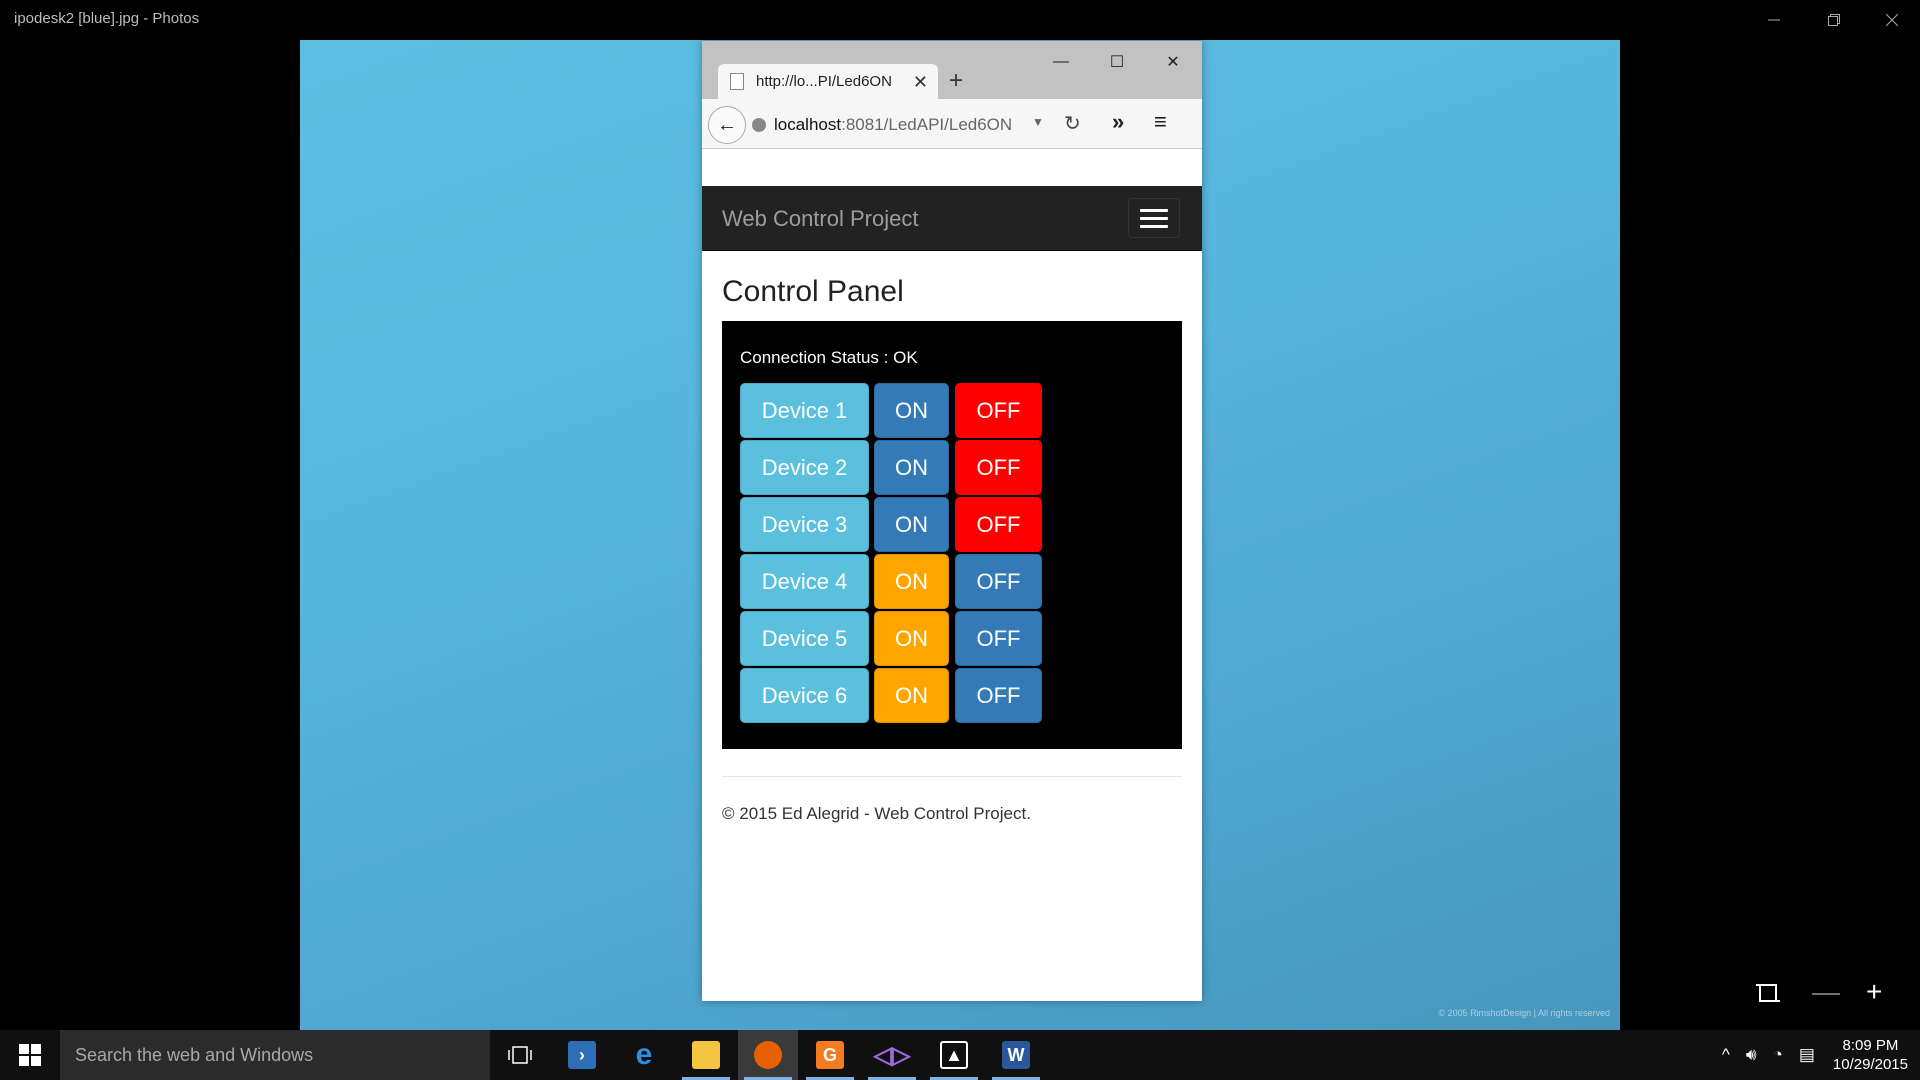 Image resolution: width=1920 pixels, height=1080 pixels. I want to click on visual-studio-icon: ◁▷, so click(892, 1055).